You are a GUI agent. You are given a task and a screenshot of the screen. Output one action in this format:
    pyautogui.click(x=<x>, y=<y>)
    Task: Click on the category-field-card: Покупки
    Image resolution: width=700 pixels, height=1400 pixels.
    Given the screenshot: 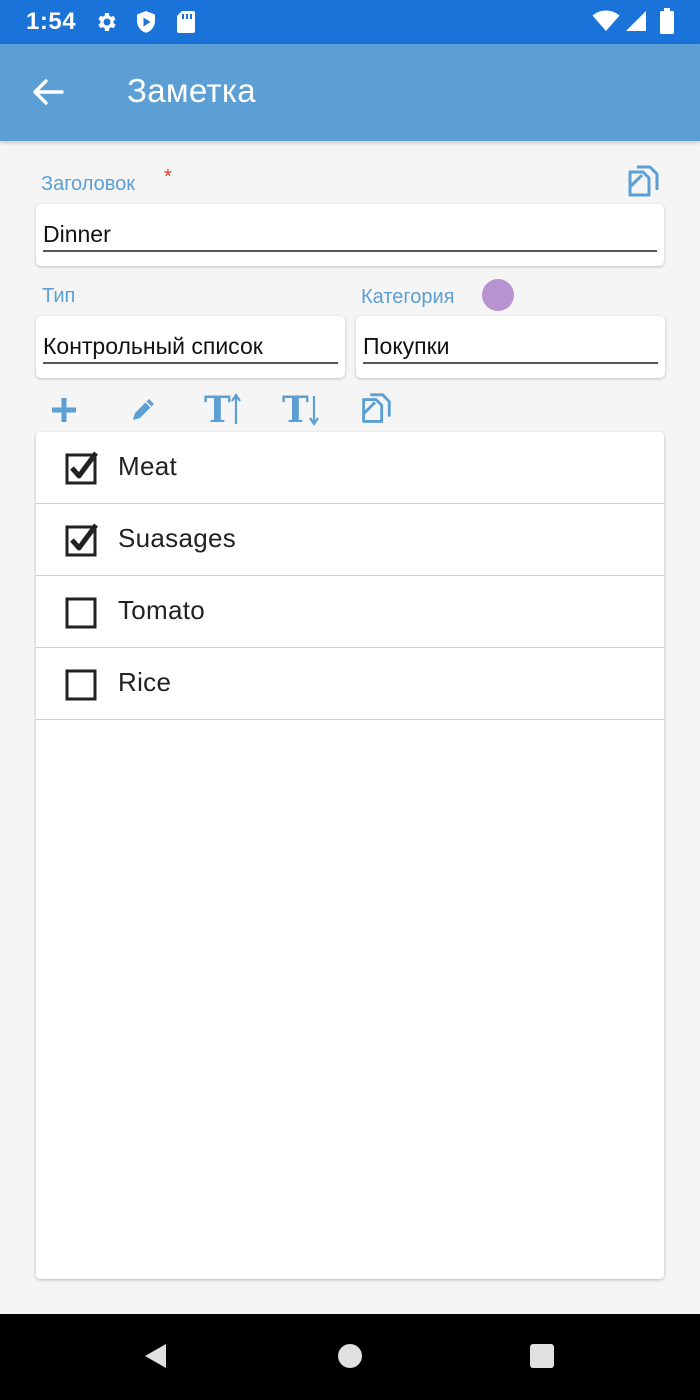 What is the action you would take?
    pyautogui.click(x=510, y=347)
    